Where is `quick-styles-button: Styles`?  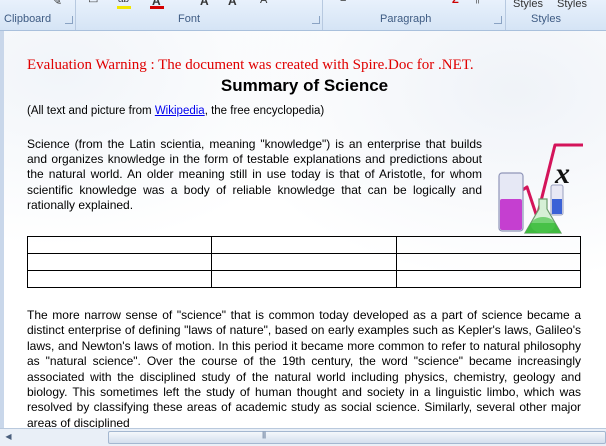
quick-styles-button: Styles is located at coordinates (528, 5).